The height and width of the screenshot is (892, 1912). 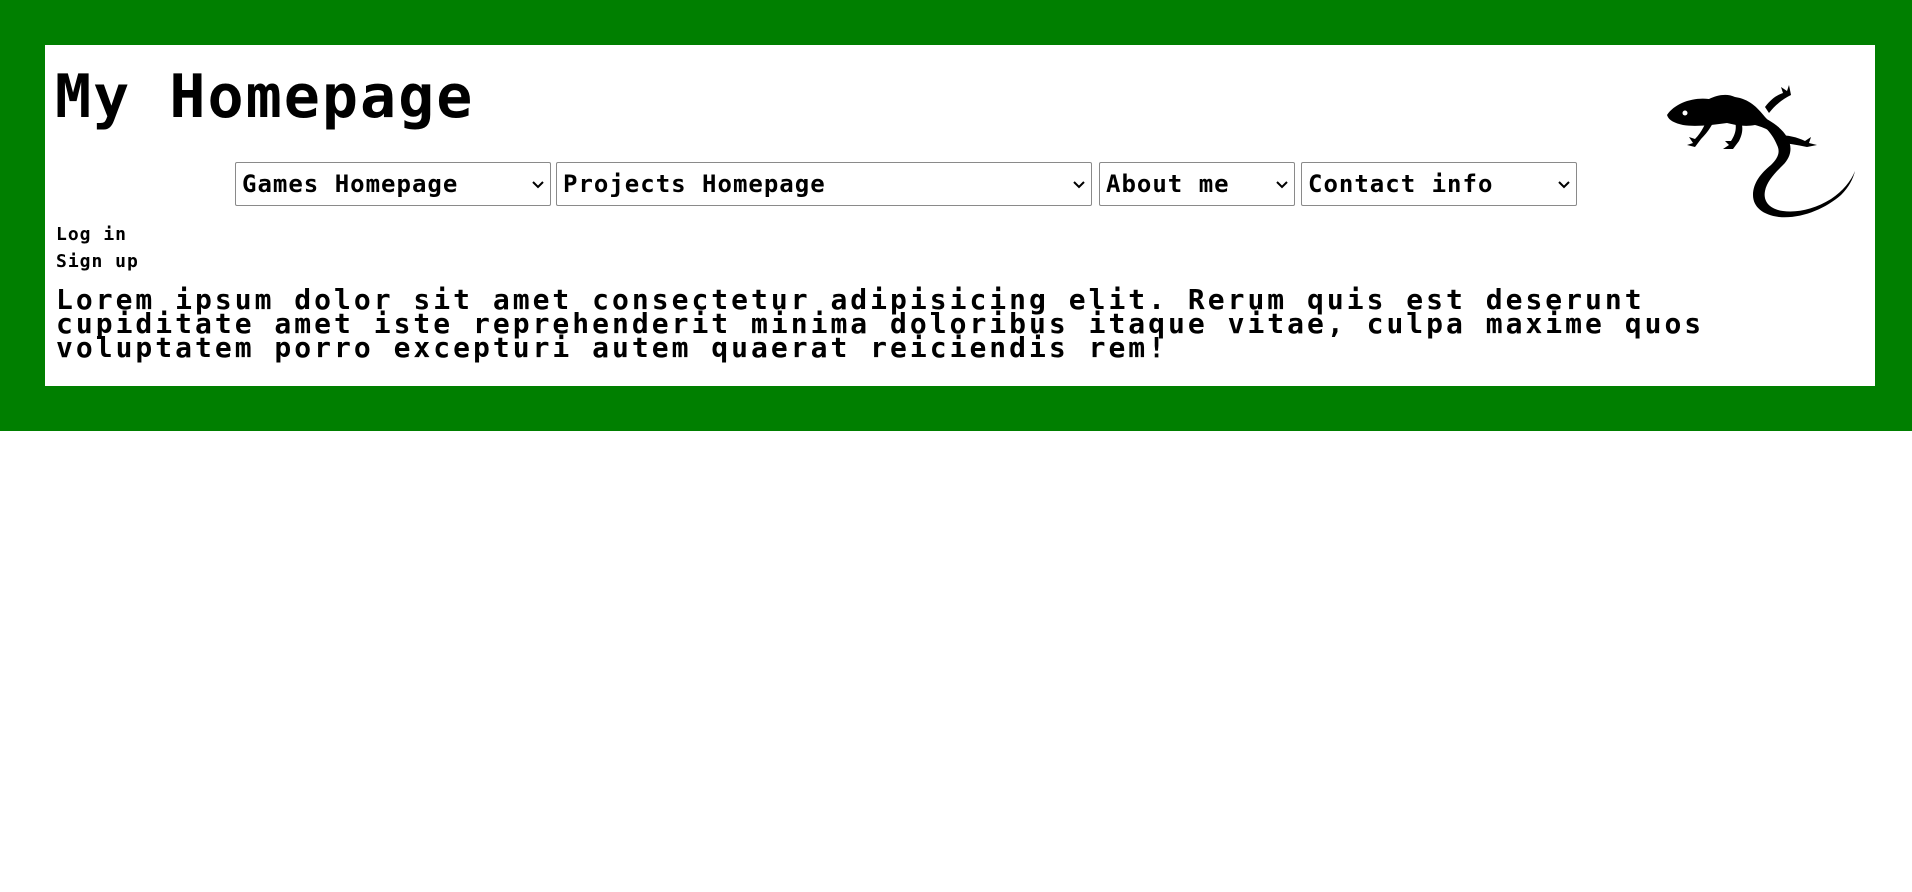 I want to click on nav-dropdown-projects: Projects Homepage, so click(x=824, y=184).